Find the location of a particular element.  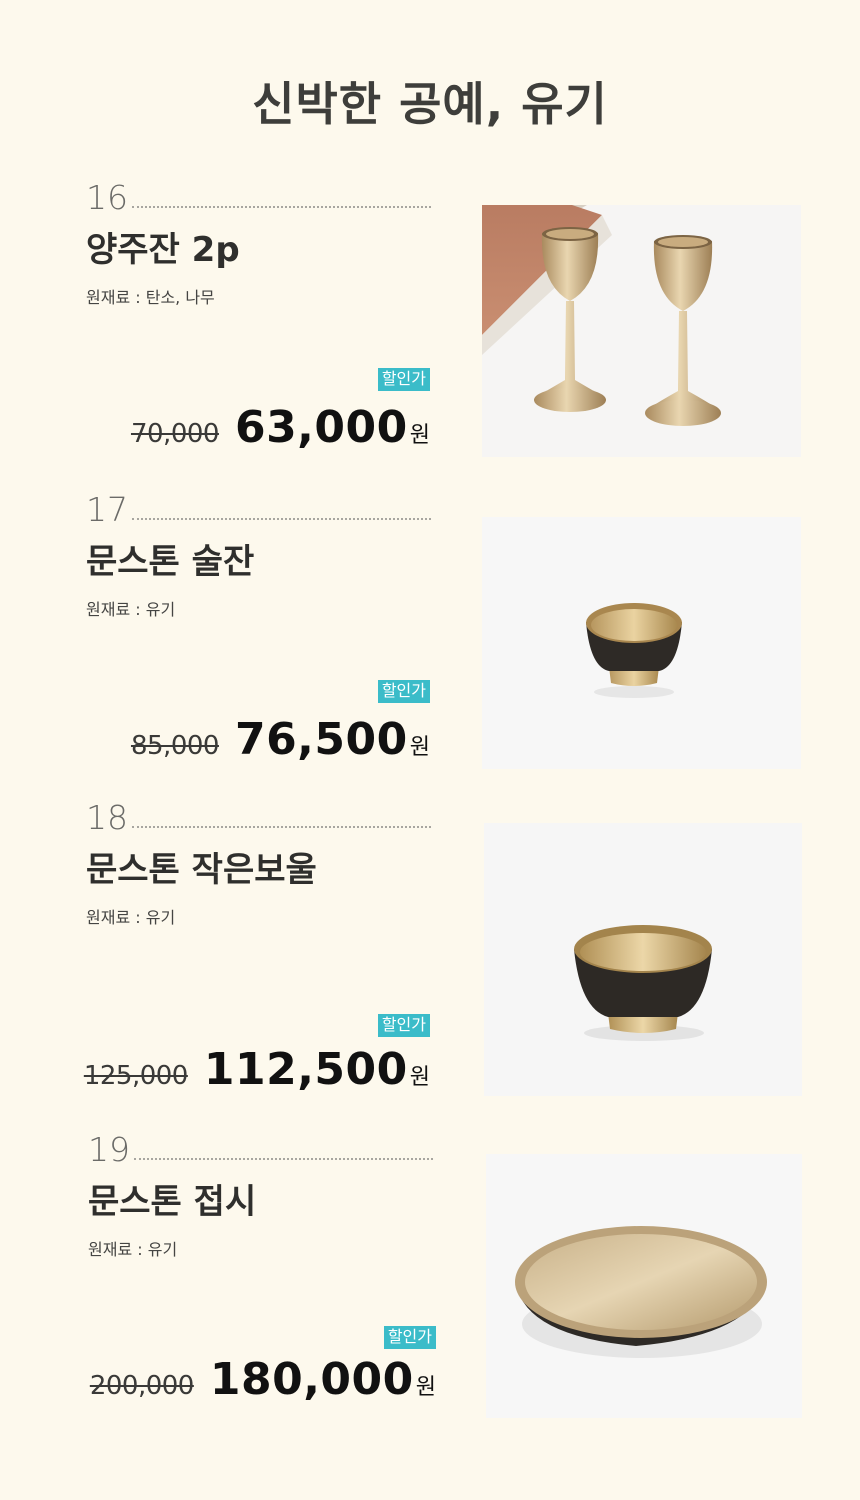

sale-price: 63,000 is located at coordinates (321, 427).